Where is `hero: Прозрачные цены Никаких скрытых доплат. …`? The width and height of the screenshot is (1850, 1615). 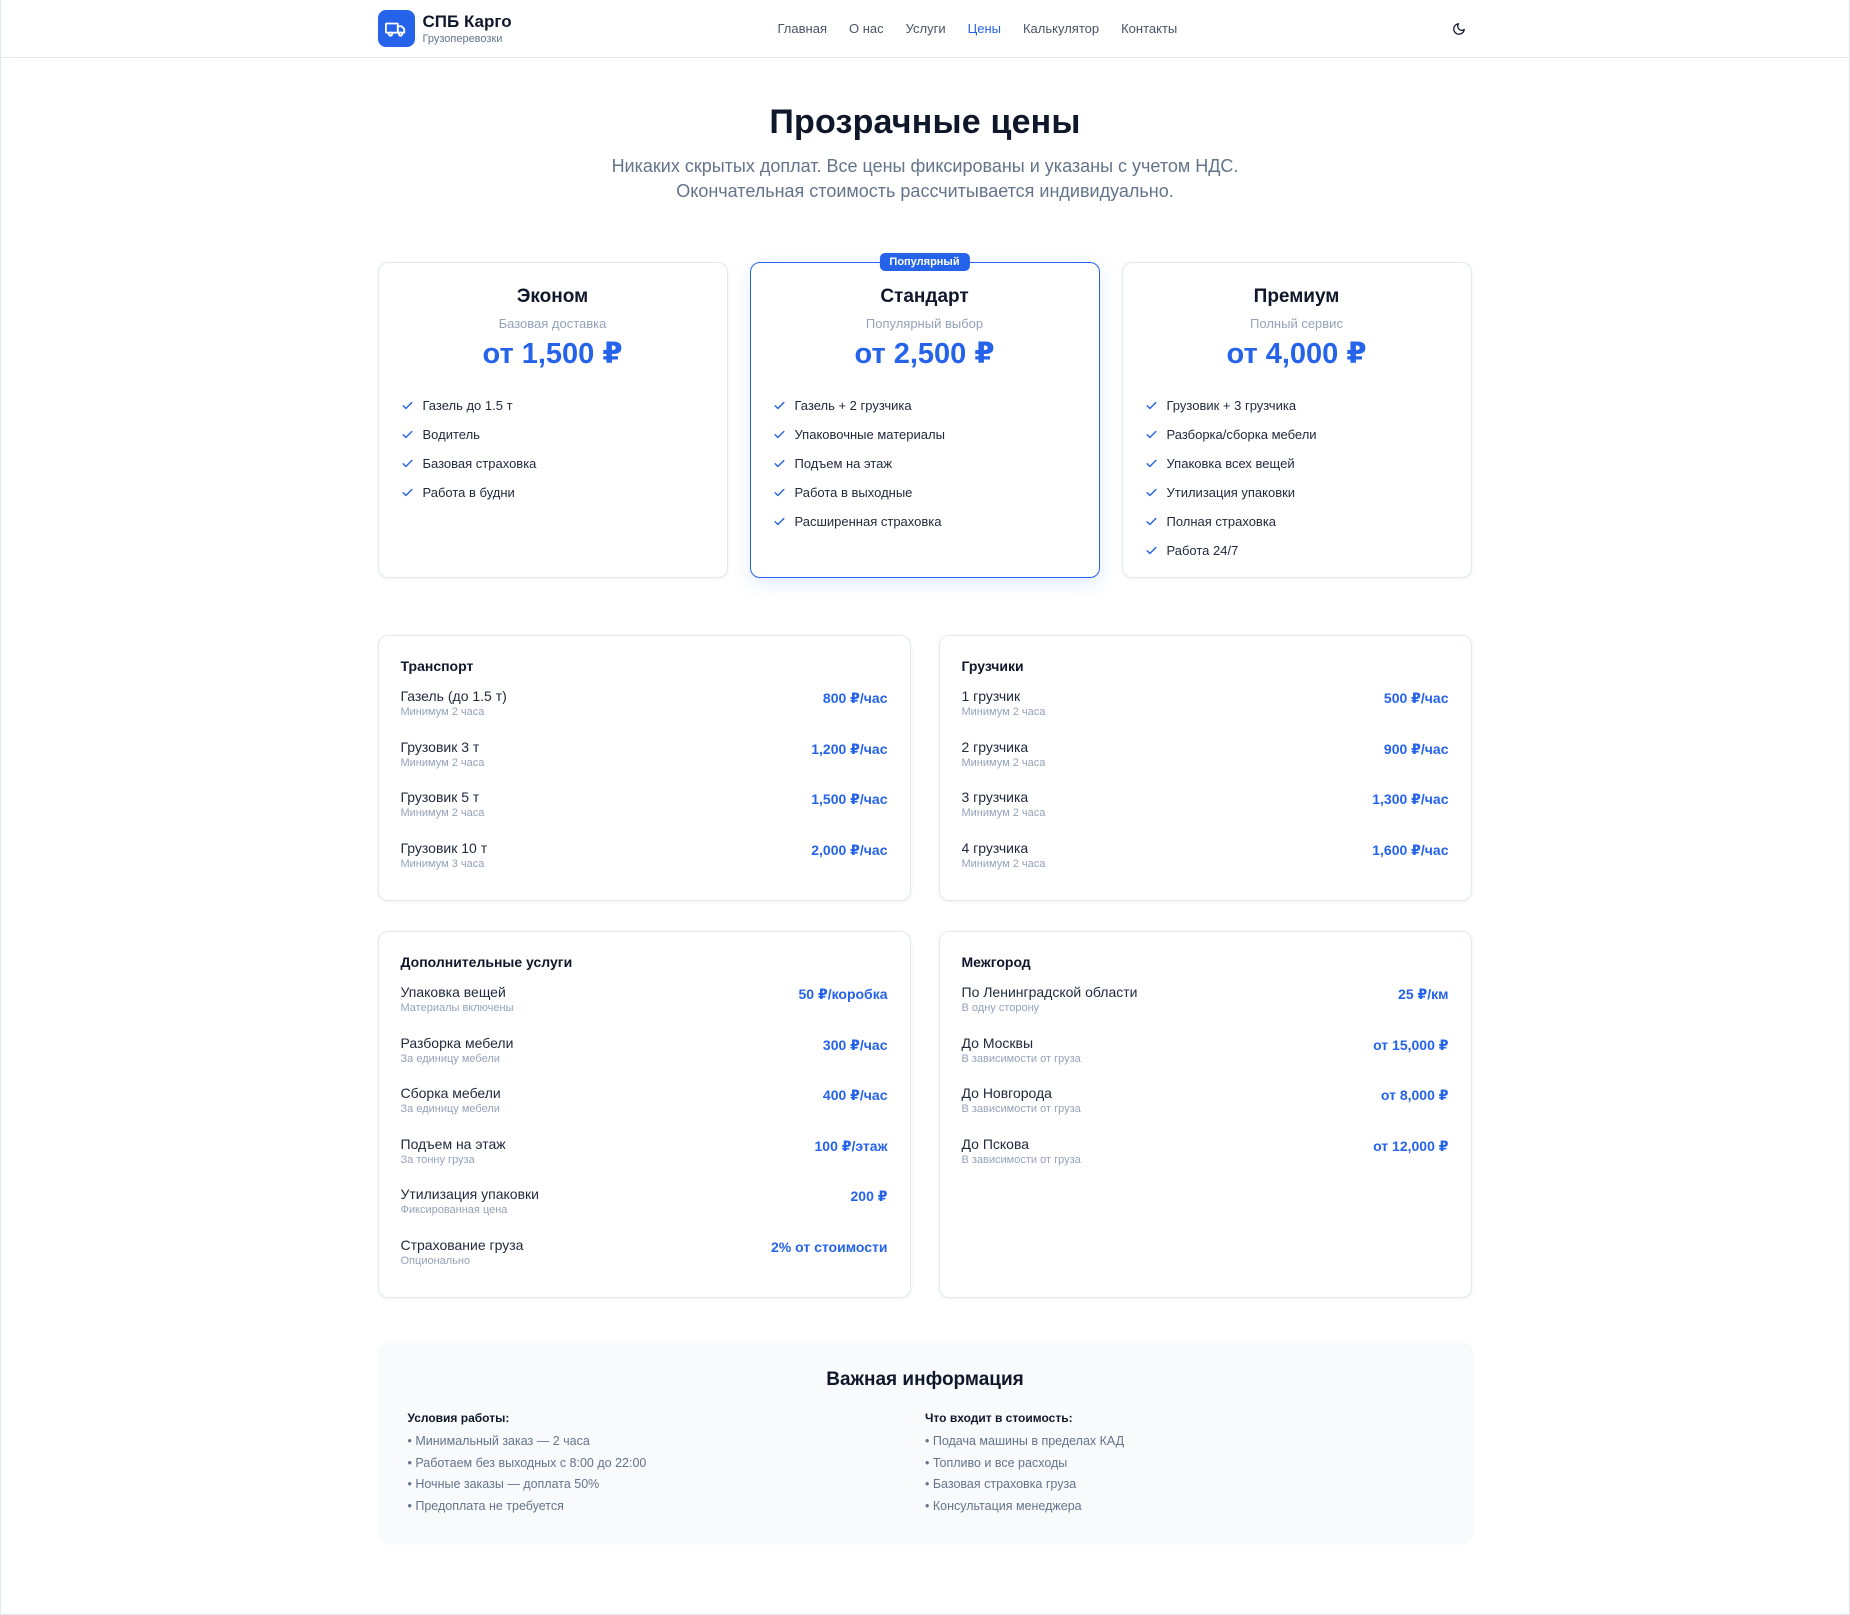
hero: Прозрачные цены Никаких скрытых доплат. … is located at coordinates (925, 153).